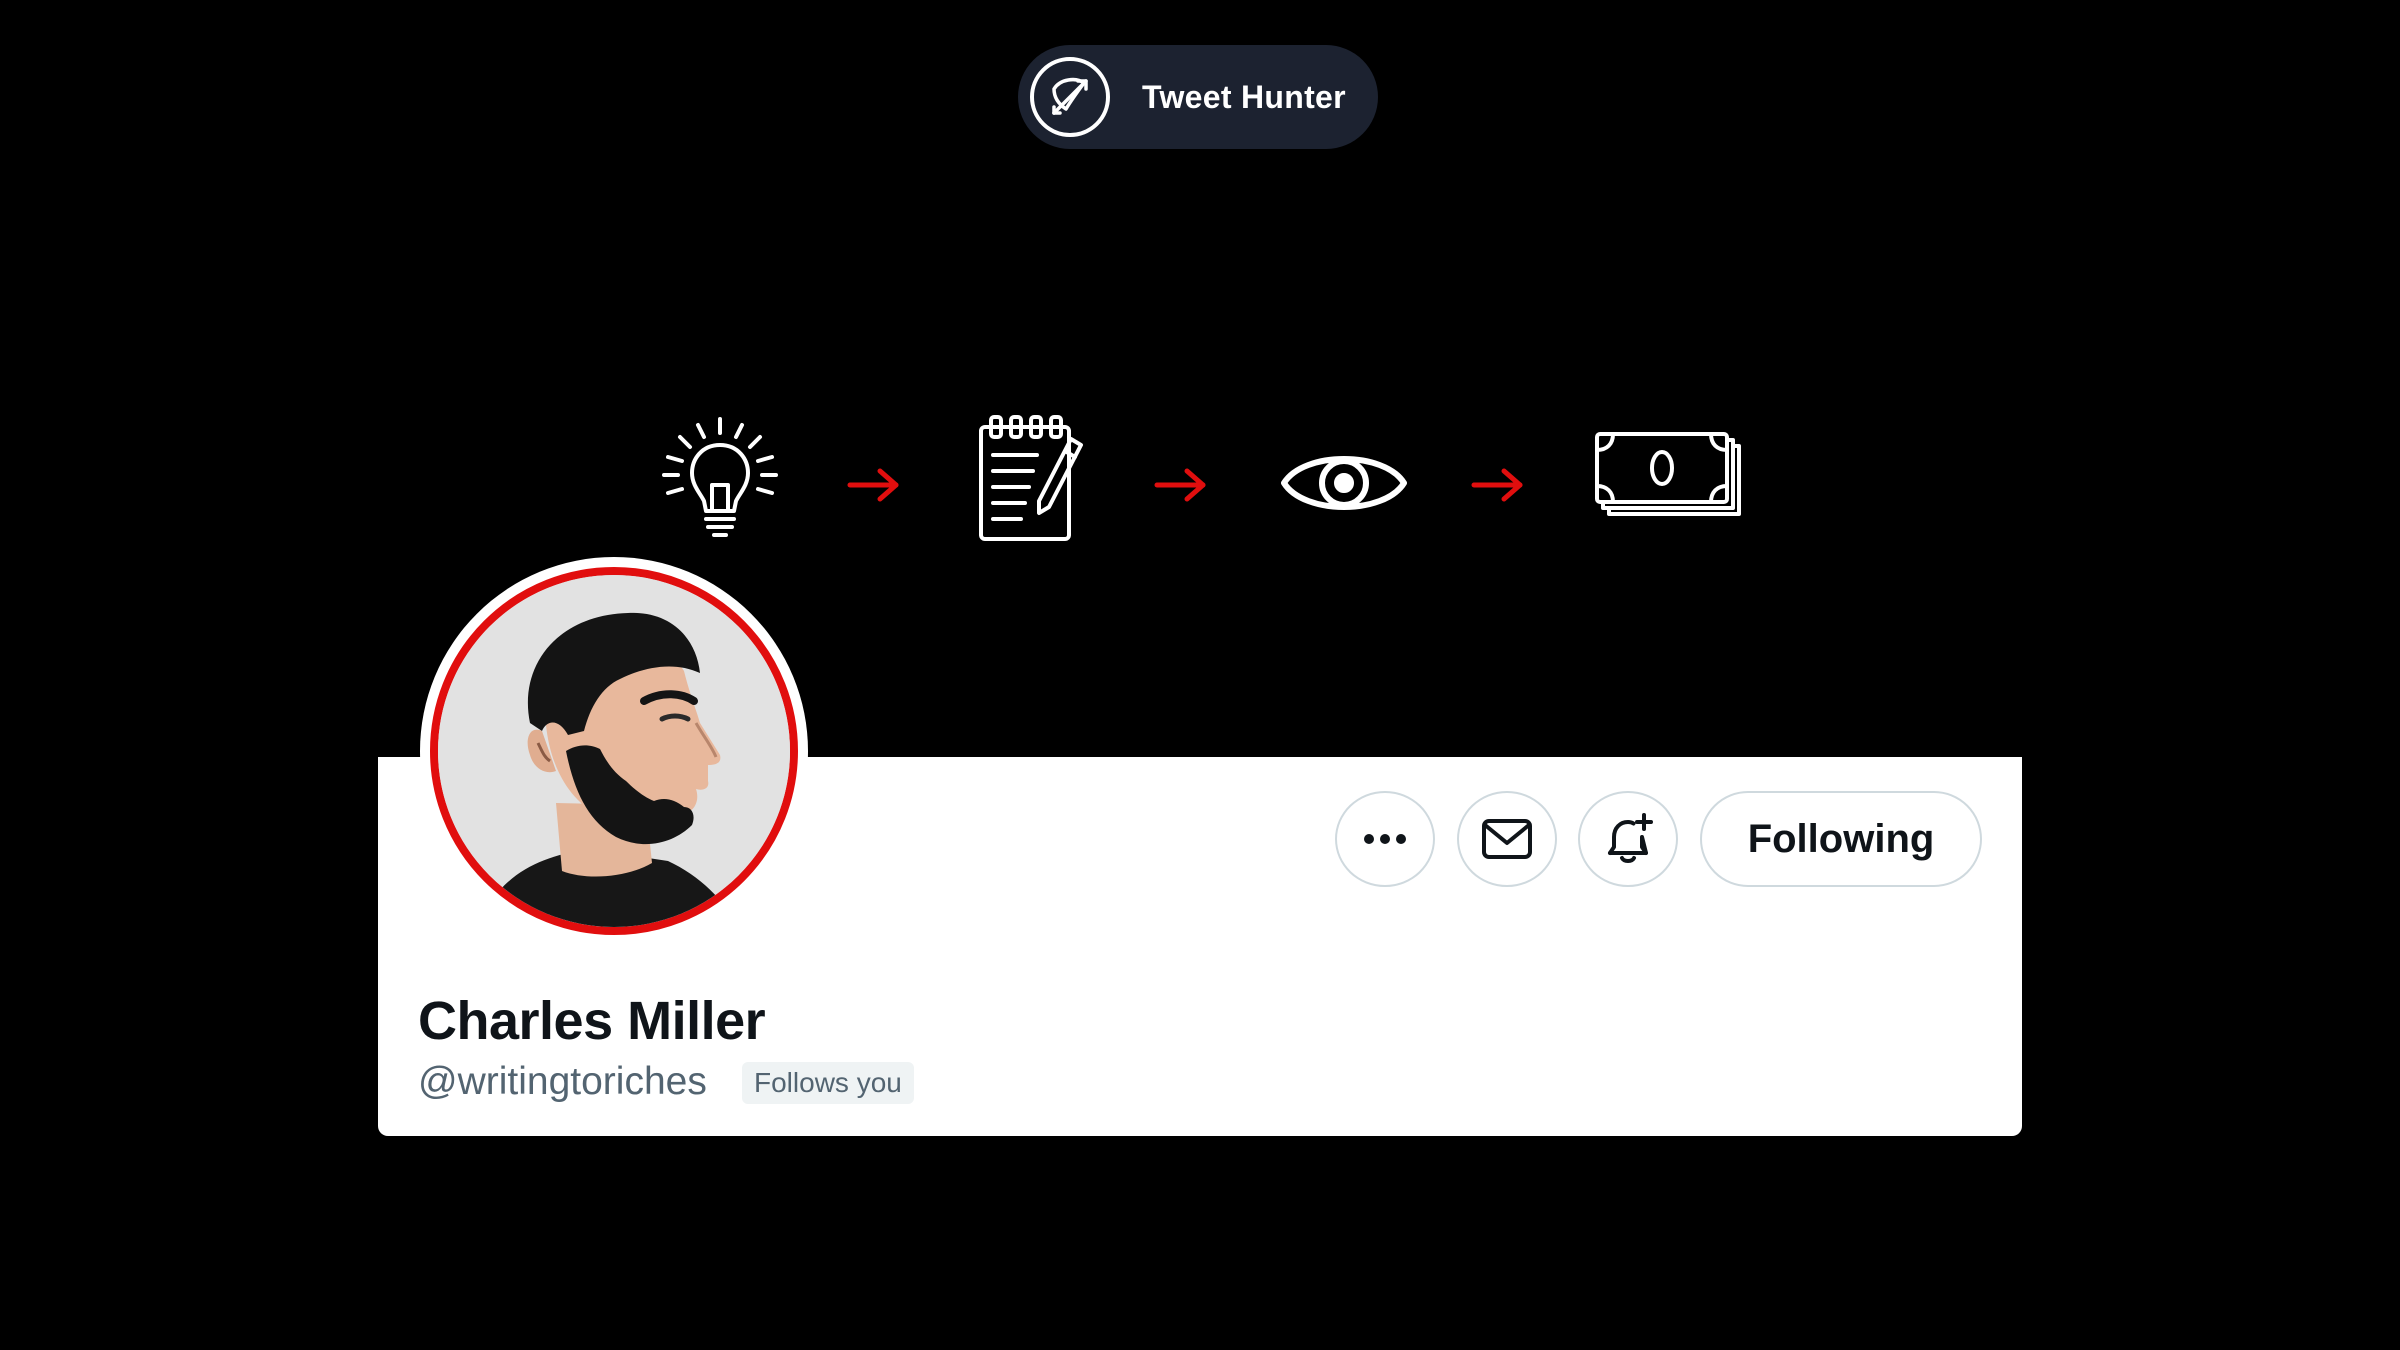  What do you see at coordinates (828, 1083) in the screenshot?
I see `follows-you-badge: Follows you` at bounding box center [828, 1083].